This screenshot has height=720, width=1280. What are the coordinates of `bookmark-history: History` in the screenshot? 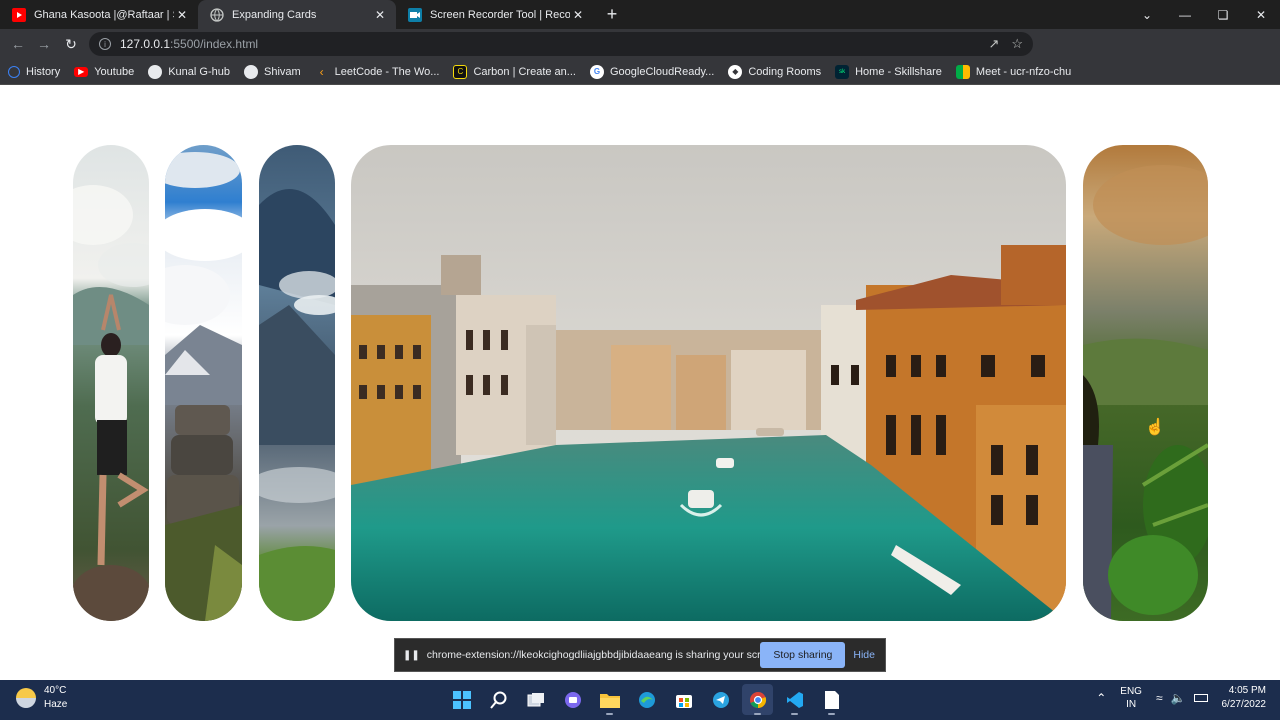 It's located at (34, 71).